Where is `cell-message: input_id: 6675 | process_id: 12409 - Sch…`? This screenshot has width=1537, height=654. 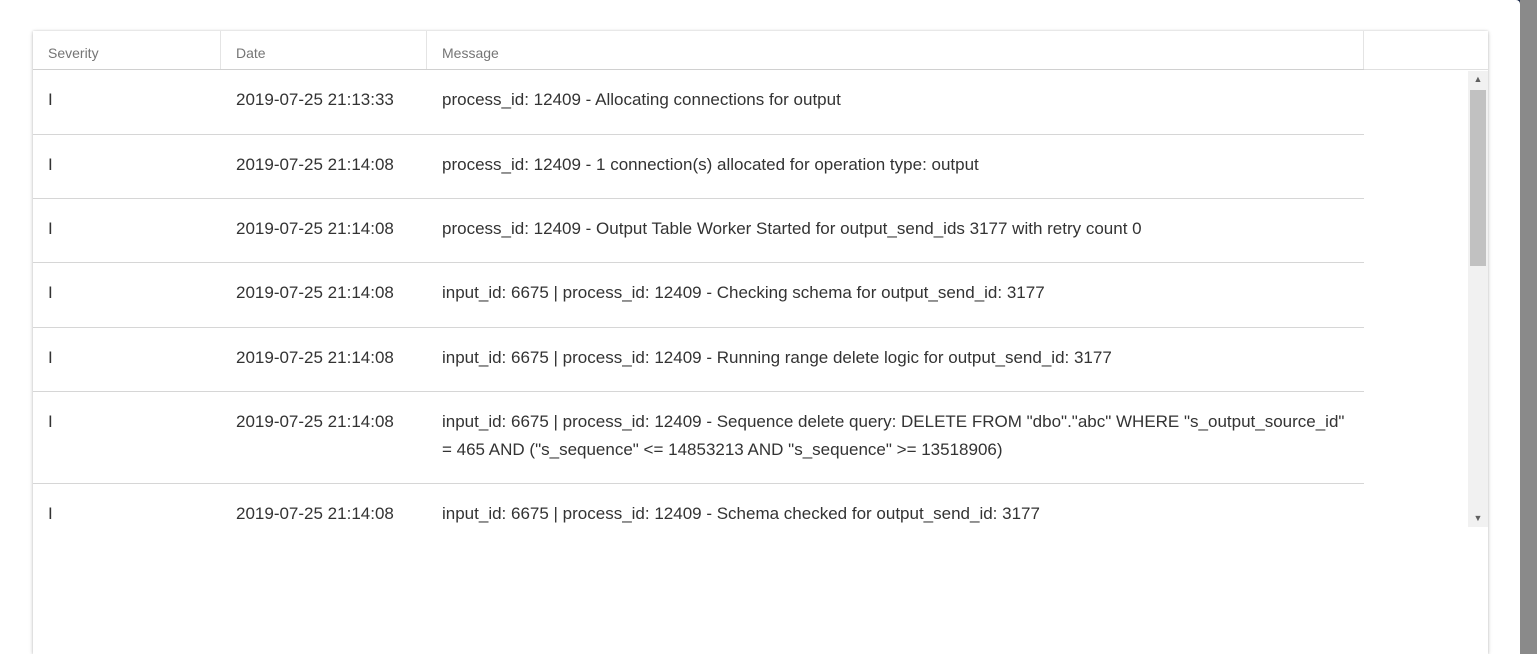 cell-message: input_id: 6675 | process_id: 12409 - Sch… is located at coordinates (741, 513).